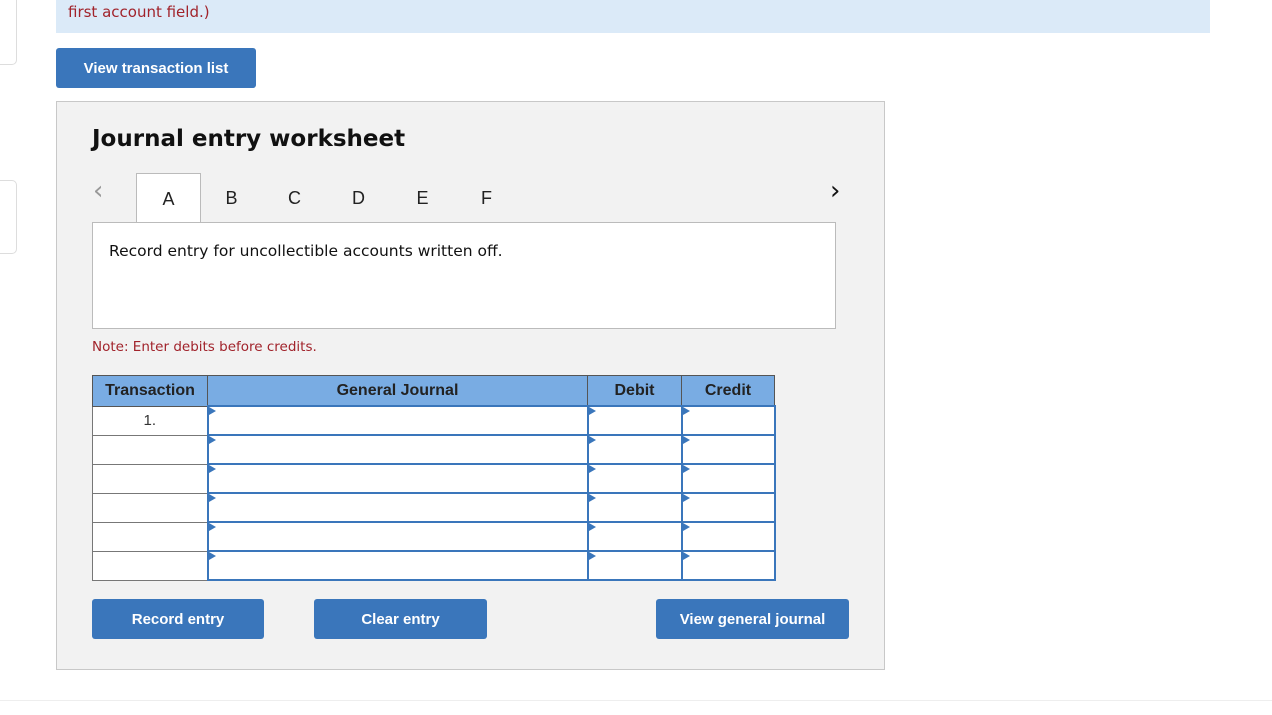 The height and width of the screenshot is (715, 1272). I want to click on col-credit: Credit, so click(728, 391).